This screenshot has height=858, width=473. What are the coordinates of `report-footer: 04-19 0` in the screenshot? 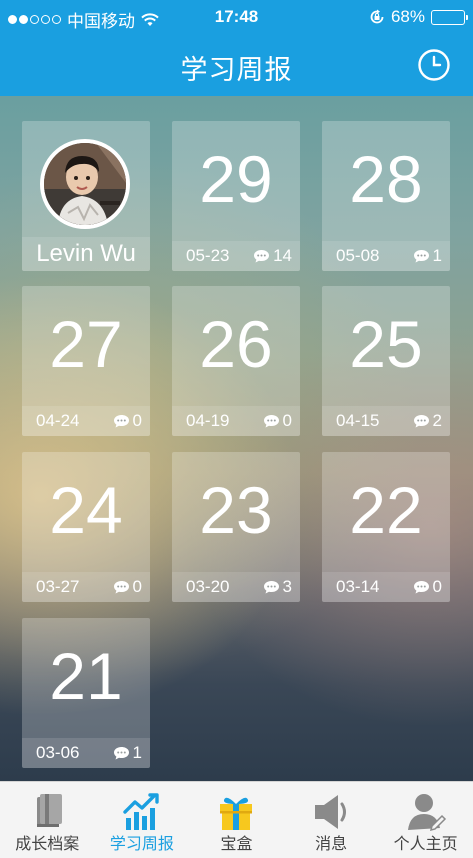 It's located at (236, 421).